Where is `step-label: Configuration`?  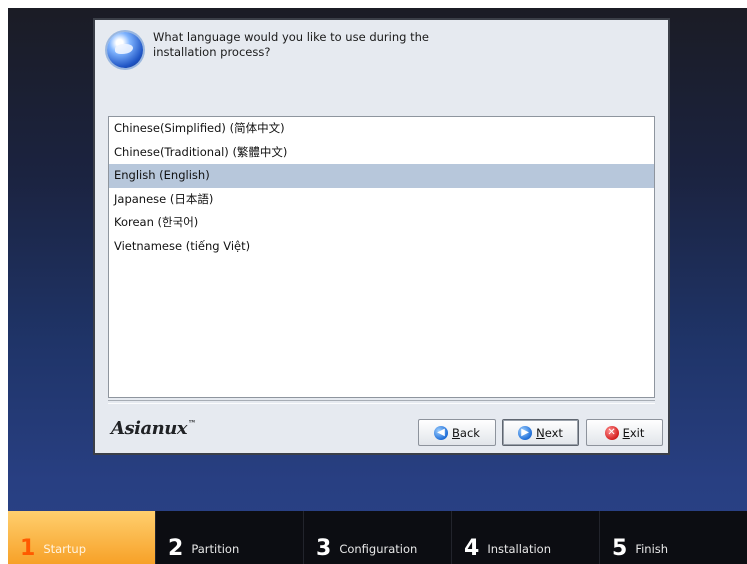
step-label: Configuration is located at coordinates (378, 548).